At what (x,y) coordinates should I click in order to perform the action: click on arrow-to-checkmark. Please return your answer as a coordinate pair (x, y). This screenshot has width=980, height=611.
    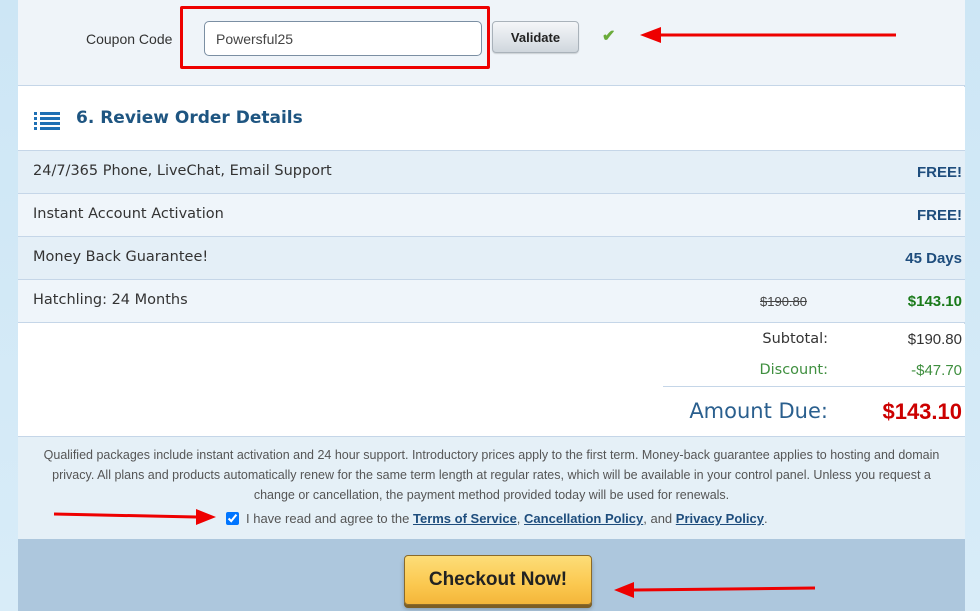
    Looking at the image, I should click on (768, 35).